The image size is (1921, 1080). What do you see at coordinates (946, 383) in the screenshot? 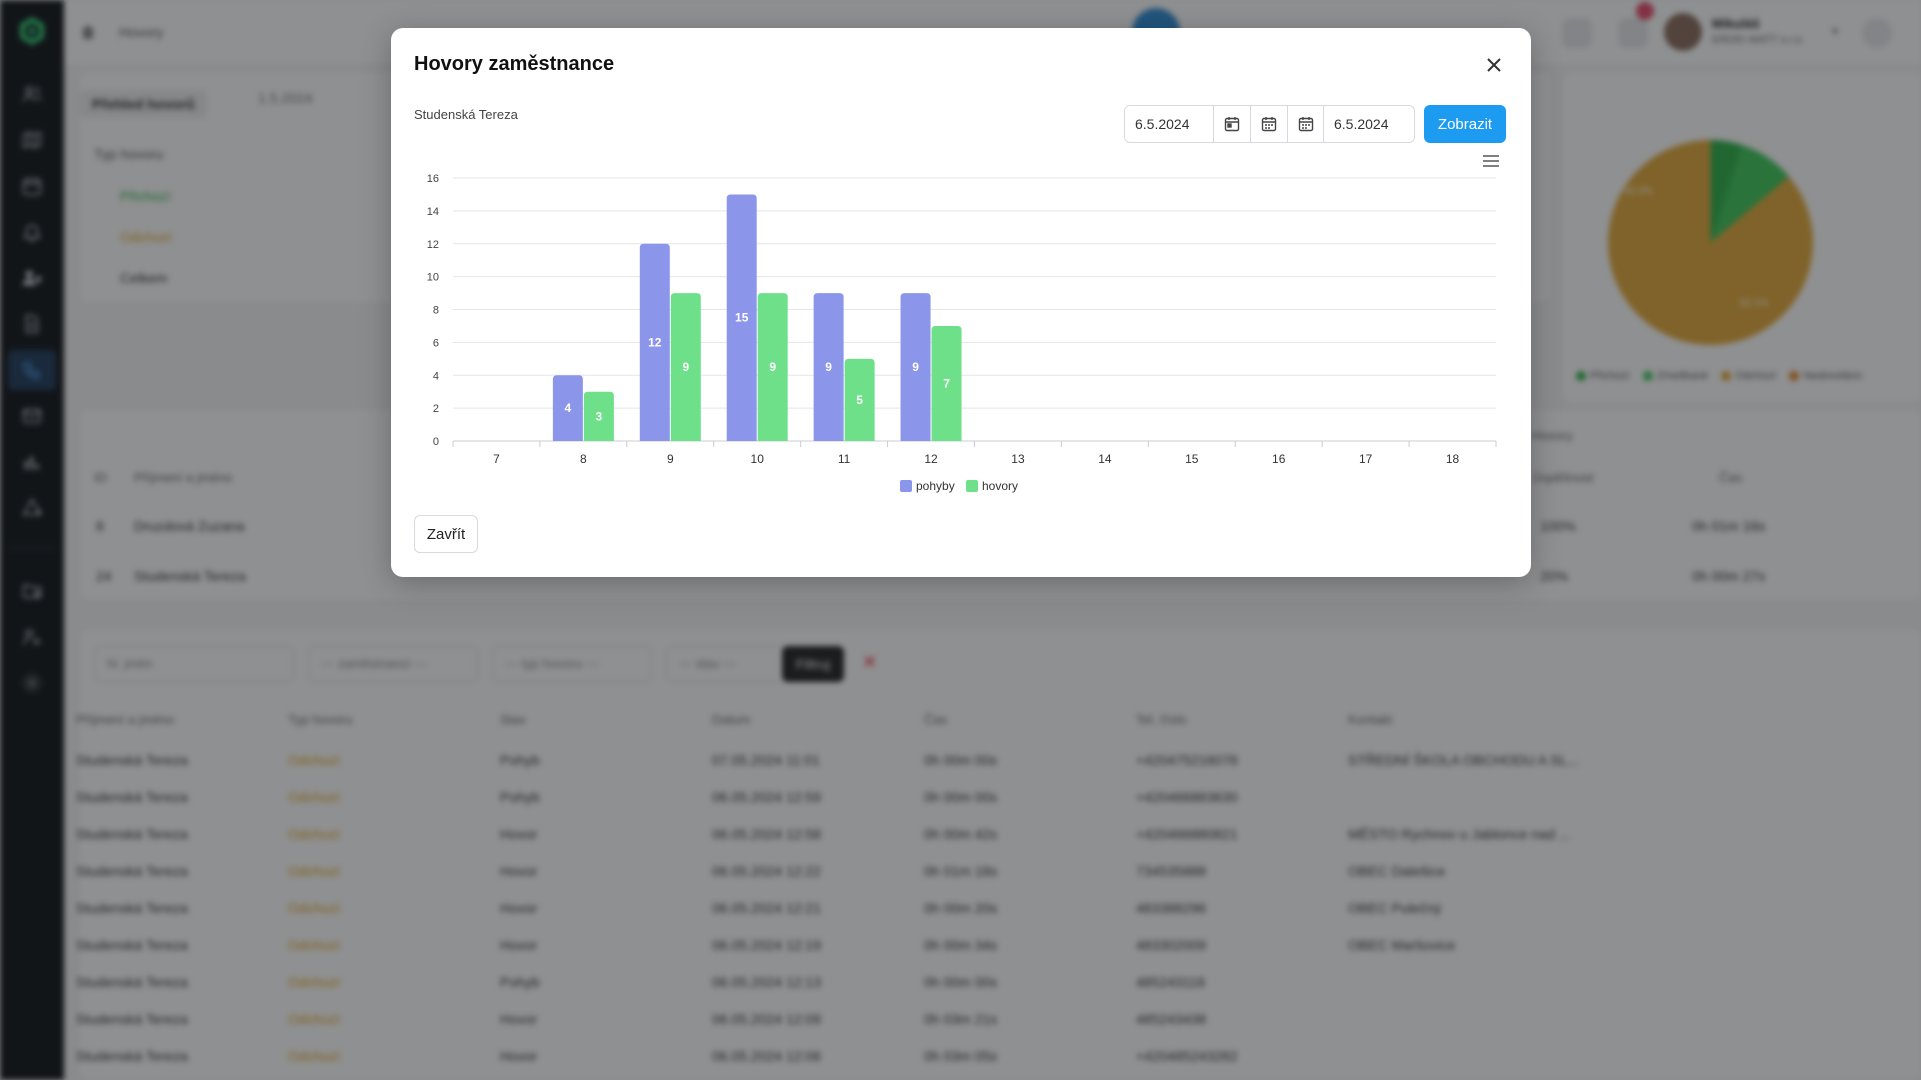
I see `data-label: 7` at bounding box center [946, 383].